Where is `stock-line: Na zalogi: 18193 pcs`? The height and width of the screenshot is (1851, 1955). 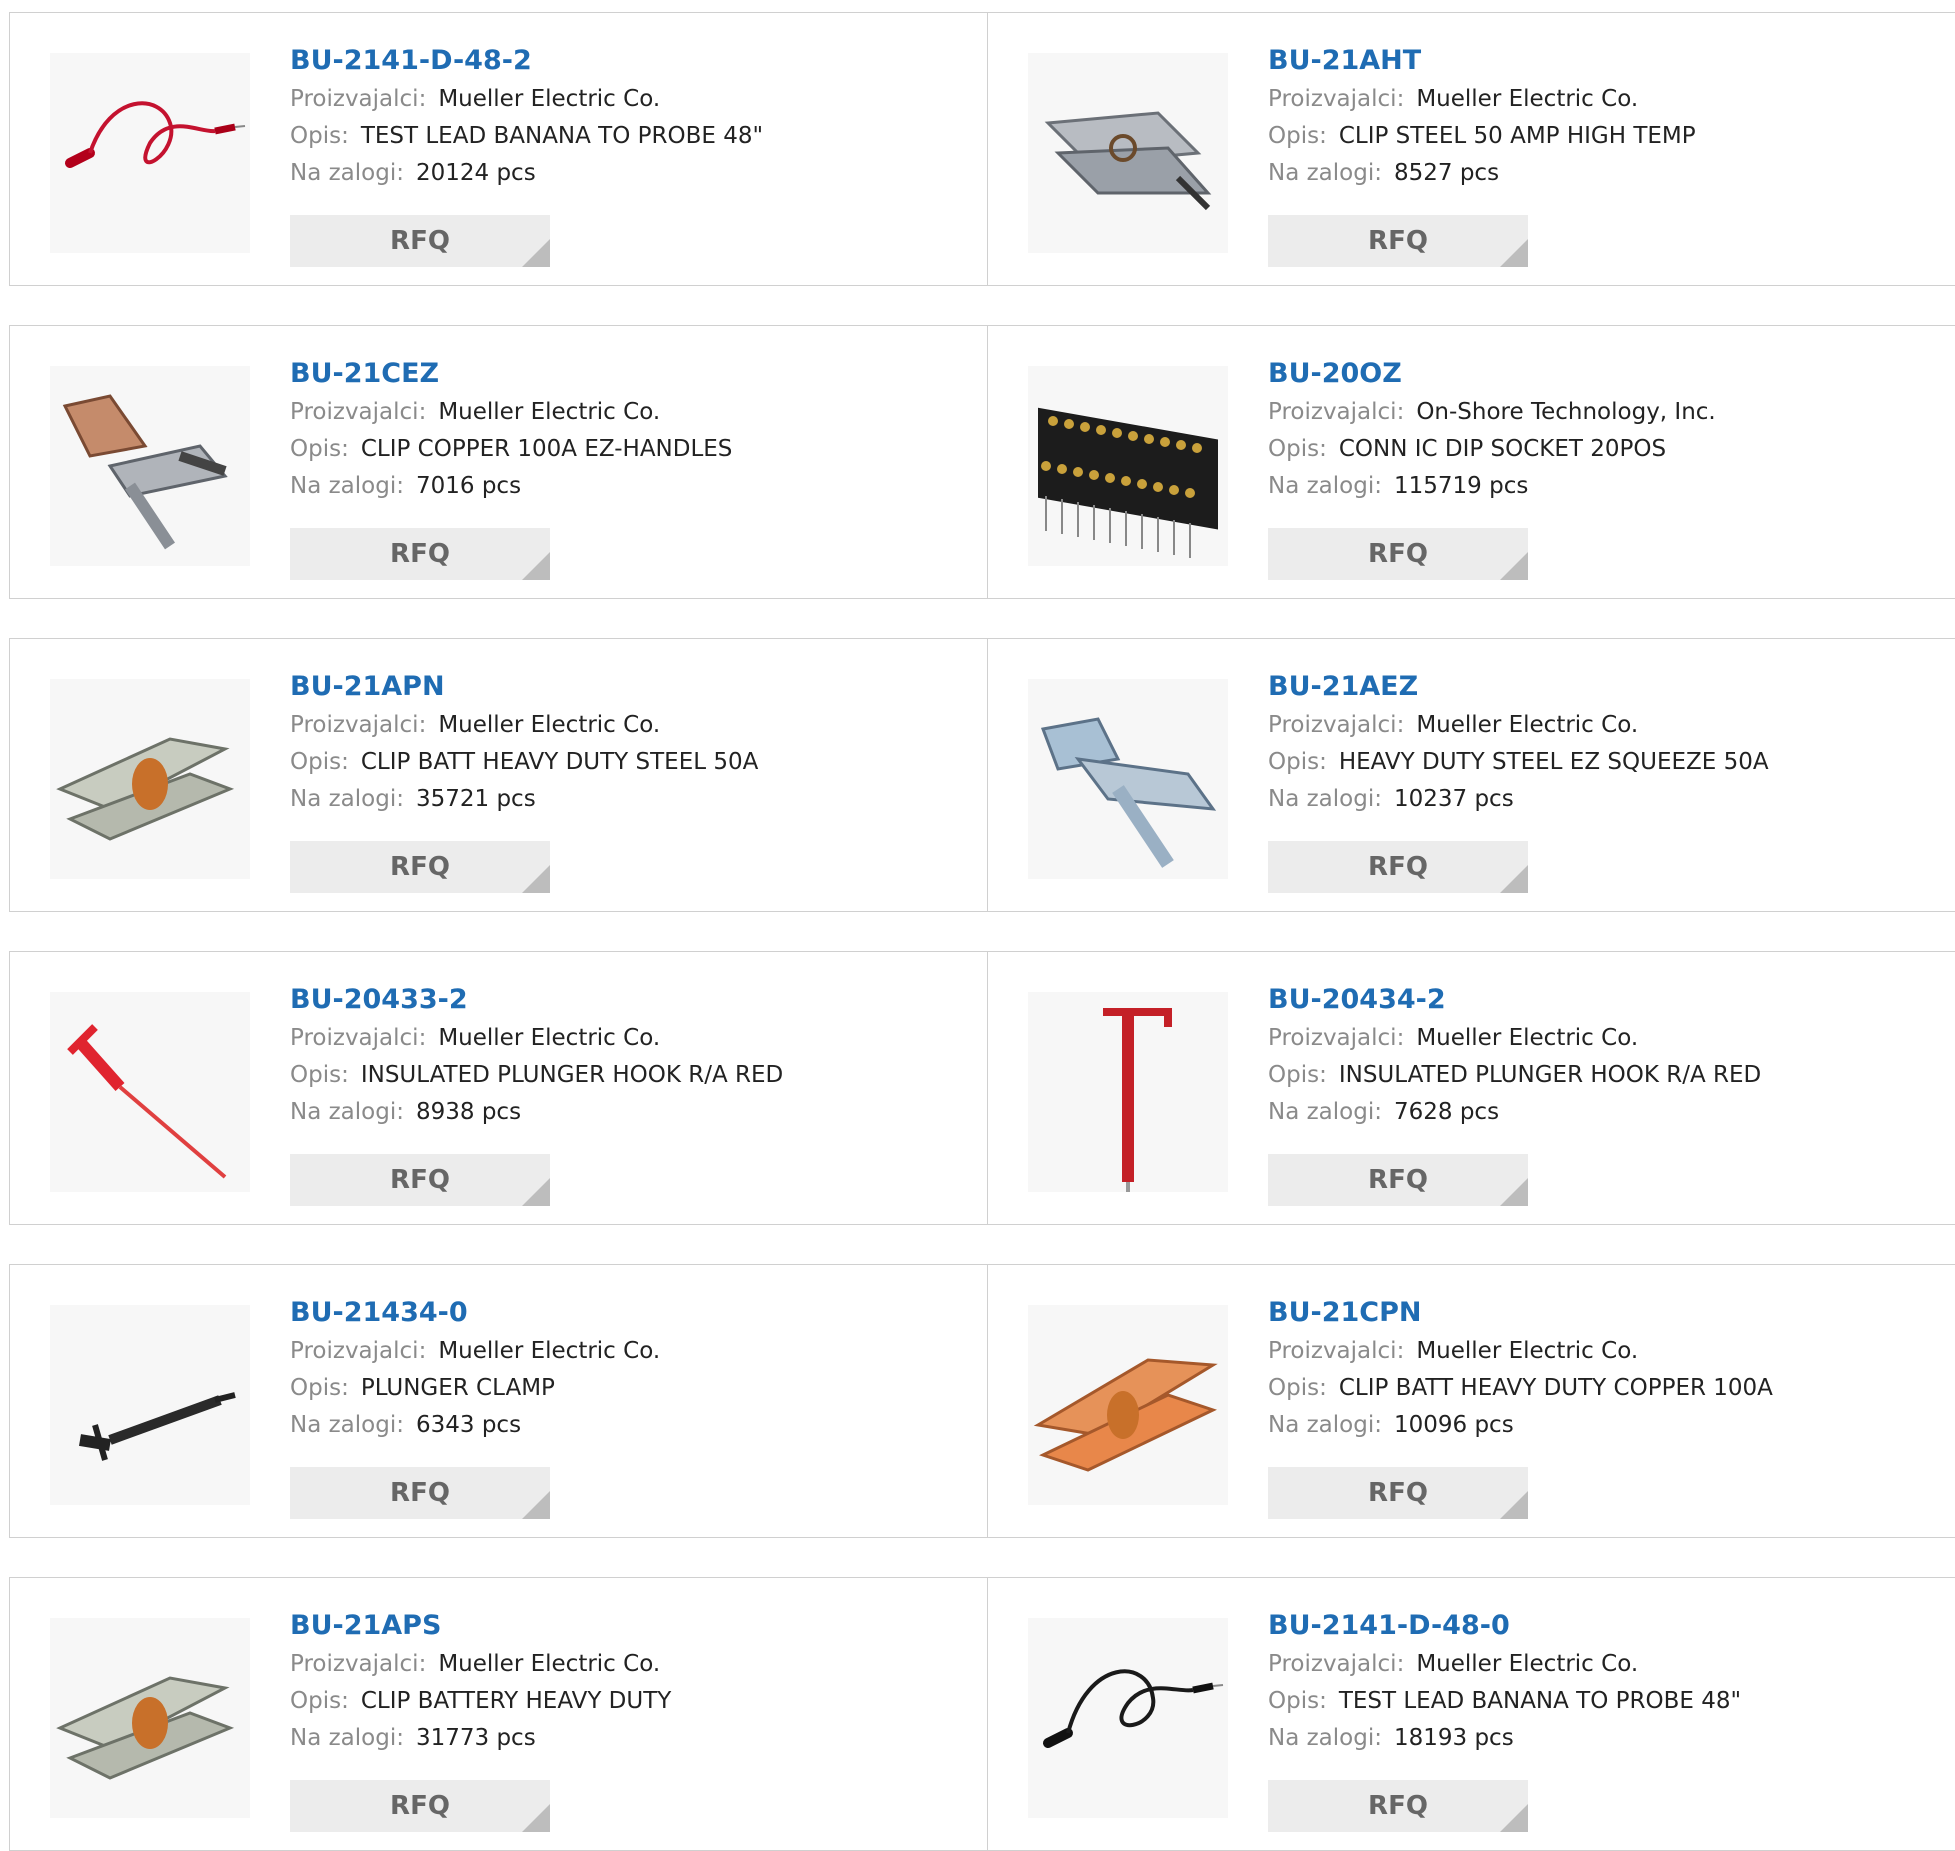
stock-line: Na zalogi: 18193 pcs is located at coordinates (1504, 1738).